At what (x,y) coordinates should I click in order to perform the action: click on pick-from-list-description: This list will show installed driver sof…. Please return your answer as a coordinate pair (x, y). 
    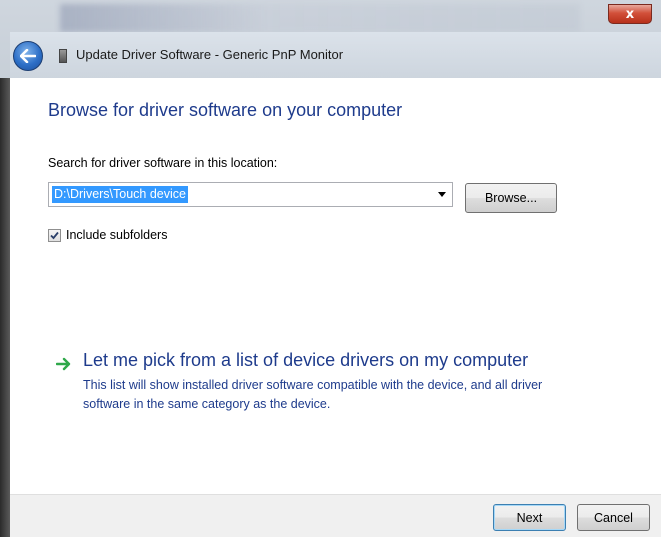
    Looking at the image, I should click on (313, 394).